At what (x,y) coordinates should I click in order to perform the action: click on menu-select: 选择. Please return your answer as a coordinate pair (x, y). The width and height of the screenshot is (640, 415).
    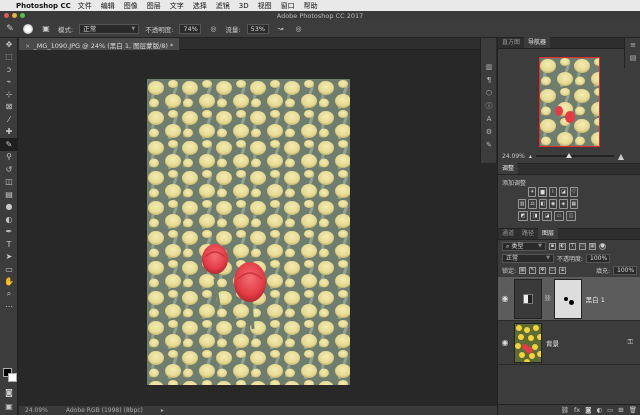
    Looking at the image, I should click on (200, 6).